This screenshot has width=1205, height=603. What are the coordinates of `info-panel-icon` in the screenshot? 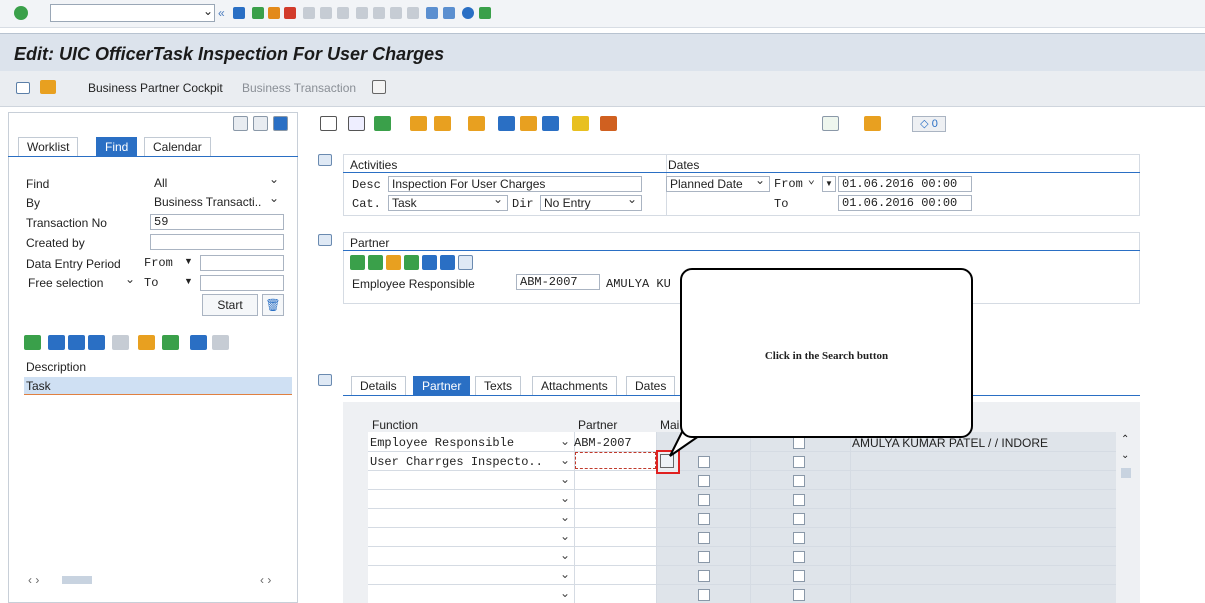 It's located at (830, 123).